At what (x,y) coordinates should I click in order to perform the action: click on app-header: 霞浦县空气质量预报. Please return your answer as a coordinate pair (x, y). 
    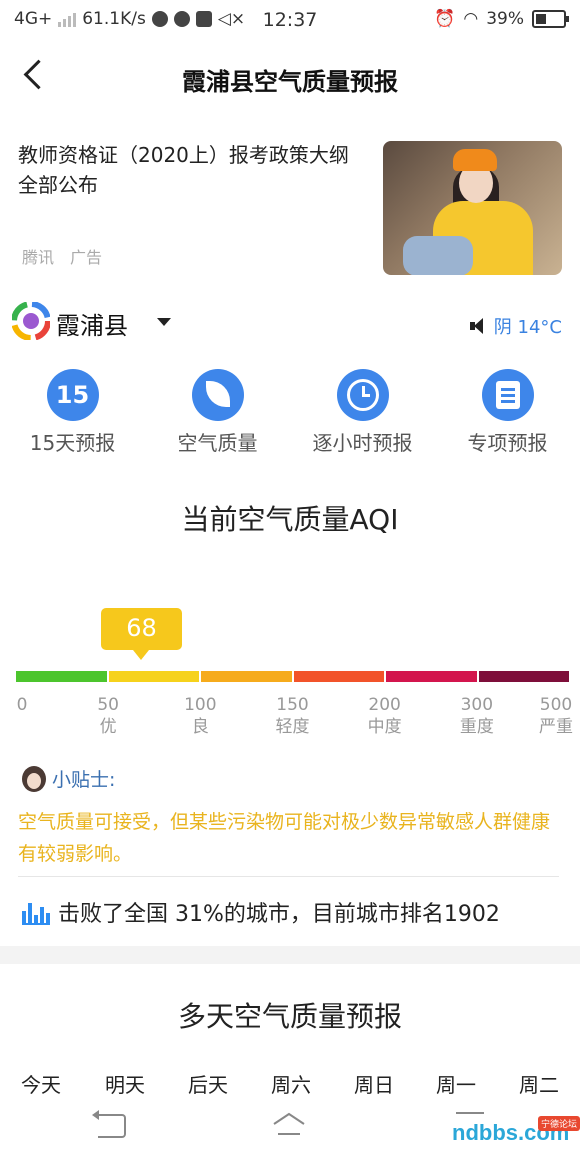
    Looking at the image, I should click on (290, 80).